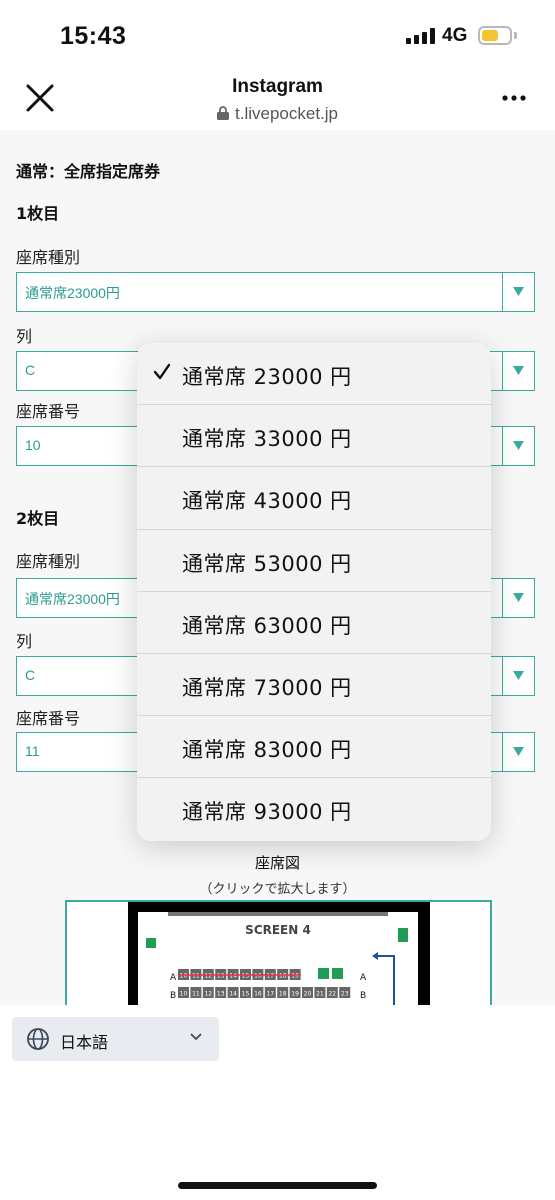 Image resolution: width=555 pixels, height=1200 pixels. I want to click on globe-icon, so click(38, 1039).